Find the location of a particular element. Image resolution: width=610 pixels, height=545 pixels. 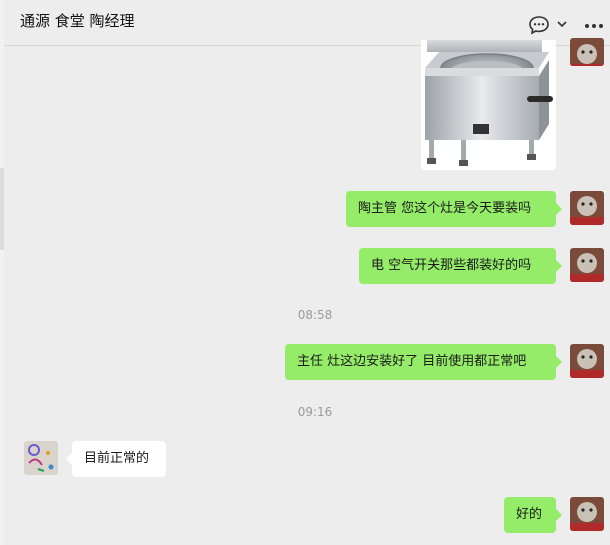

chevron-down-icon is located at coordinates (562, 24).